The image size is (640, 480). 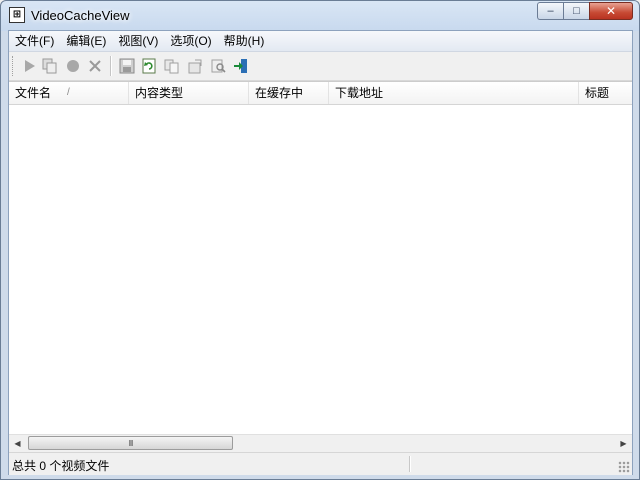 I want to click on copy-files-button, so click(x=50, y=66).